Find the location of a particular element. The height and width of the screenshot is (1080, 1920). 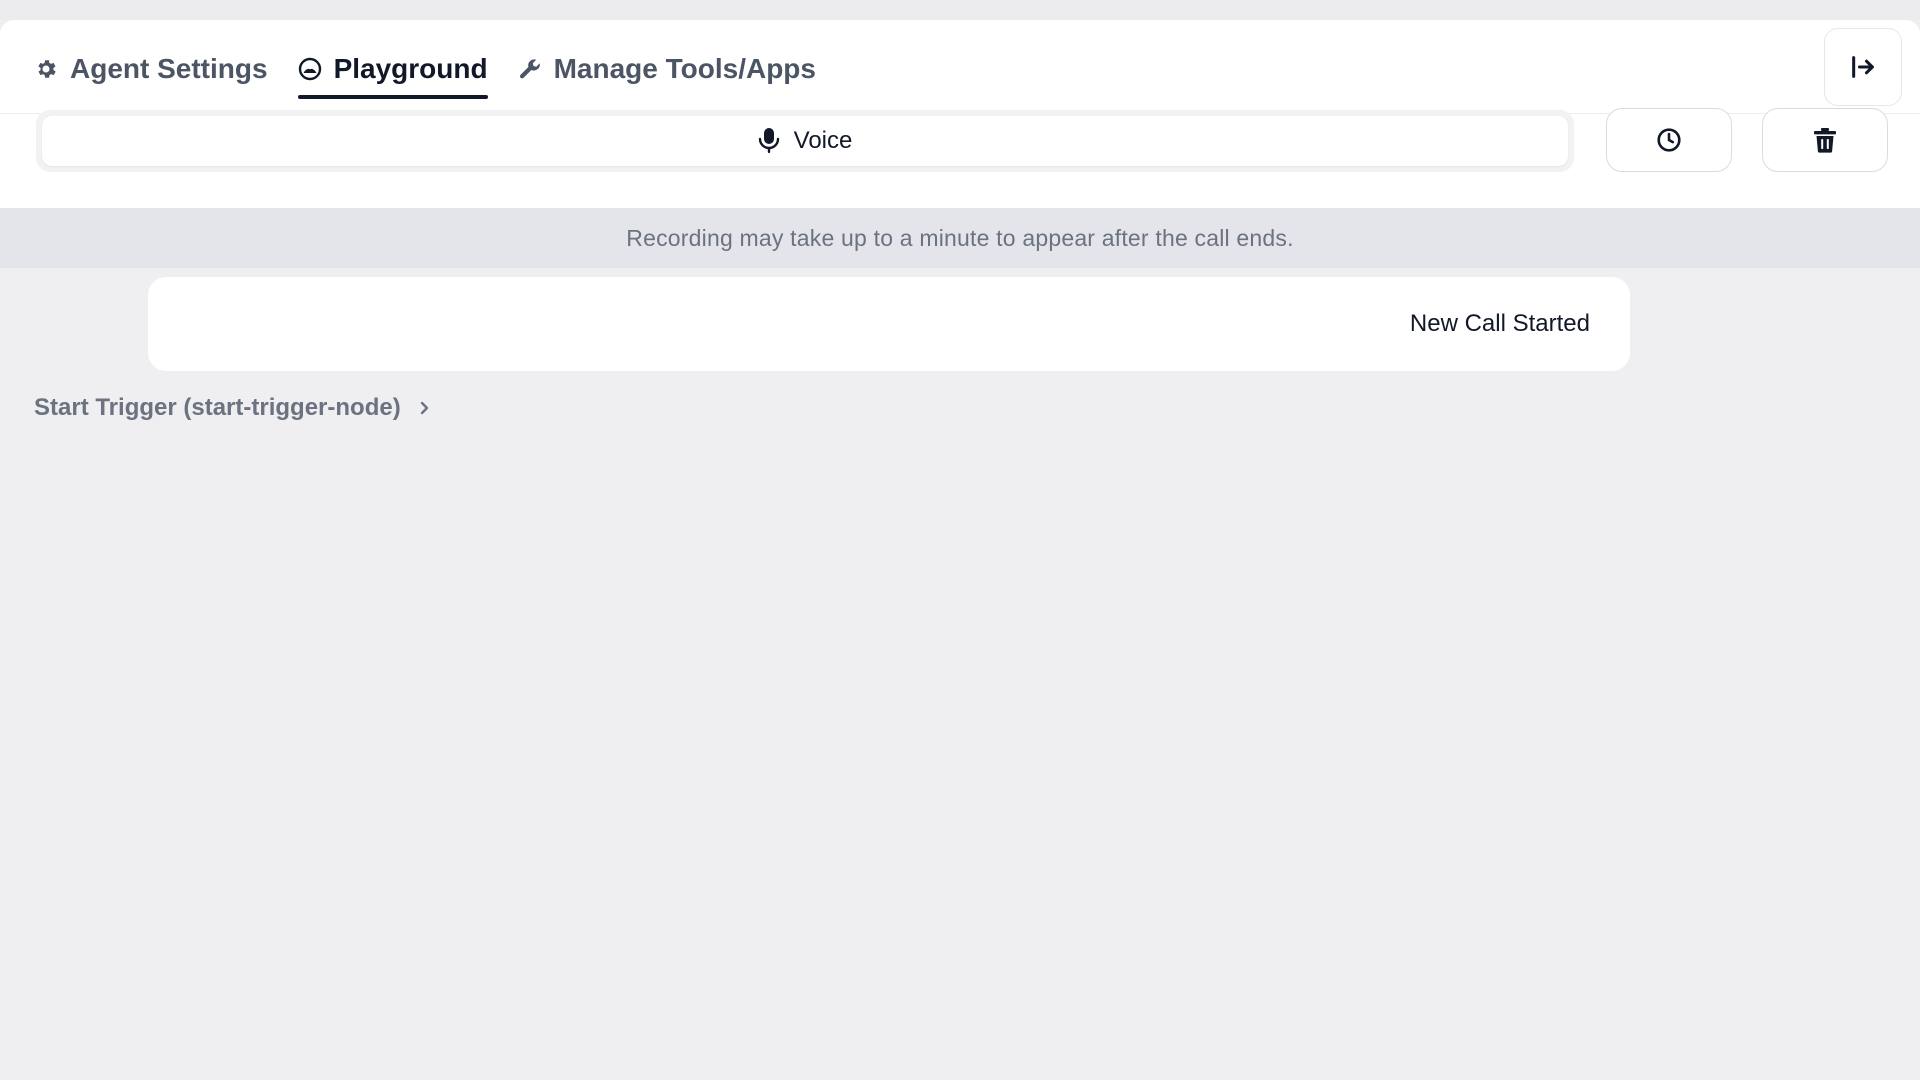

voice-mode-label: Voice is located at coordinates (823, 140).